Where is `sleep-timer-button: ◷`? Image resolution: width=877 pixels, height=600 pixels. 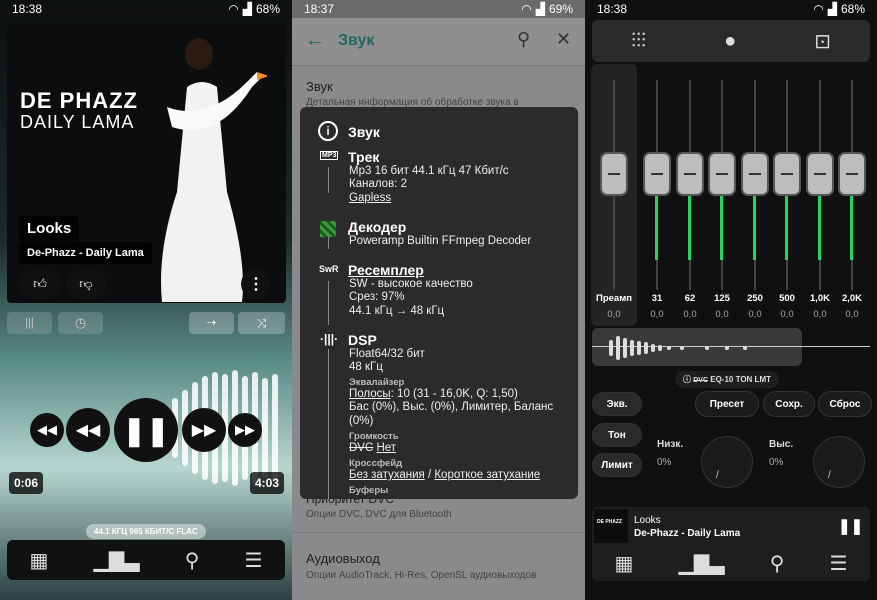 sleep-timer-button: ◷ is located at coordinates (80, 323).